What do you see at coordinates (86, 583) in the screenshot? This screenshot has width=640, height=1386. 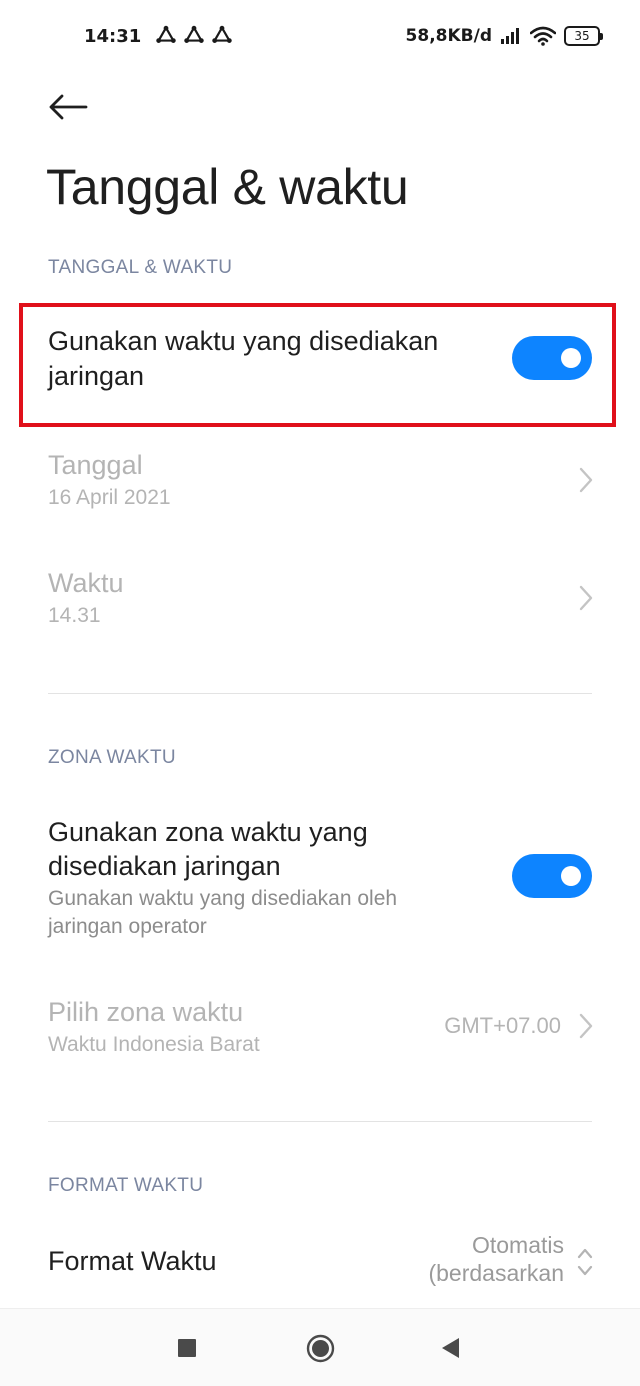 I see `time-title: Waktu` at bounding box center [86, 583].